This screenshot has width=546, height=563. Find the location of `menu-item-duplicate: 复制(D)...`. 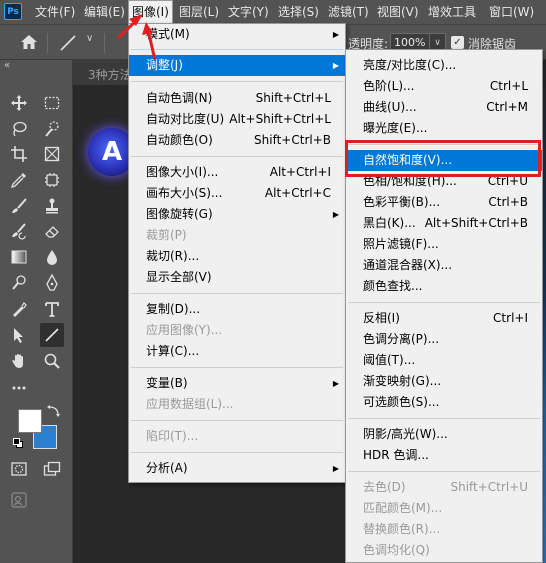

menu-item-duplicate: 复制(D)... is located at coordinates (237, 309).